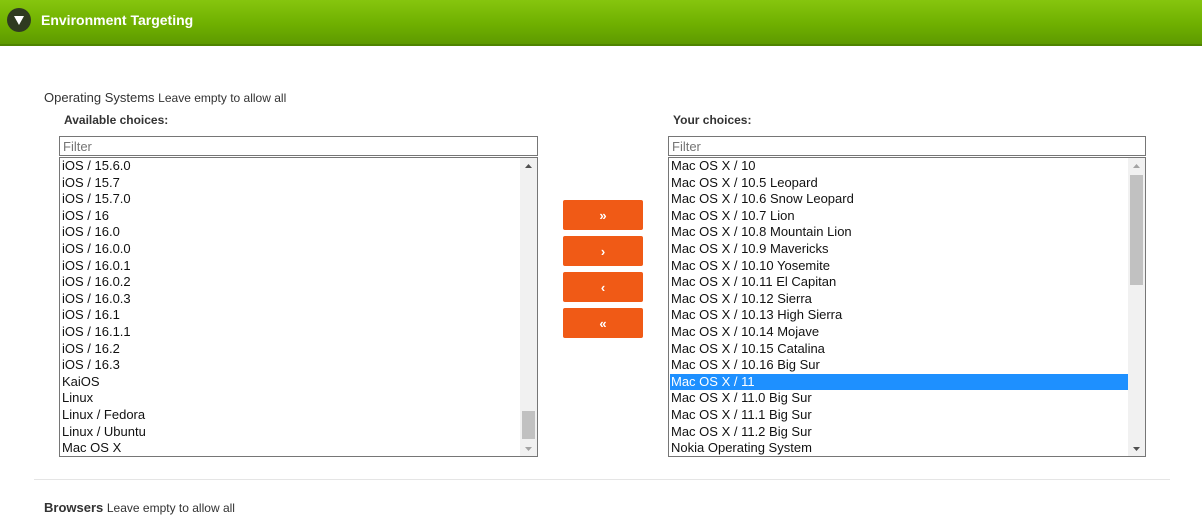 The height and width of the screenshot is (515, 1202). Describe the element at coordinates (899, 166) in the screenshot. I see `list-item: Mac OS X / 10` at that location.